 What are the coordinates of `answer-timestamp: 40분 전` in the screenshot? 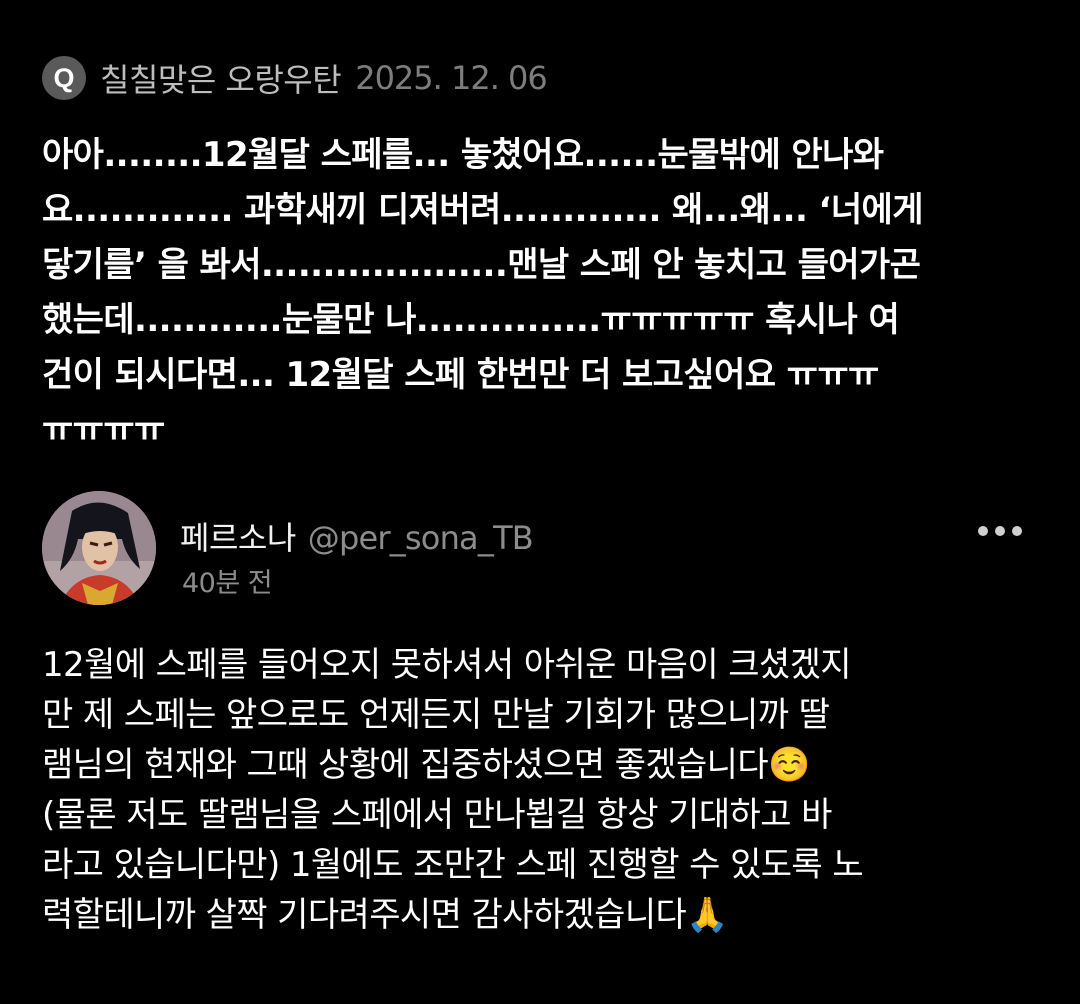 It's located at (227, 583).